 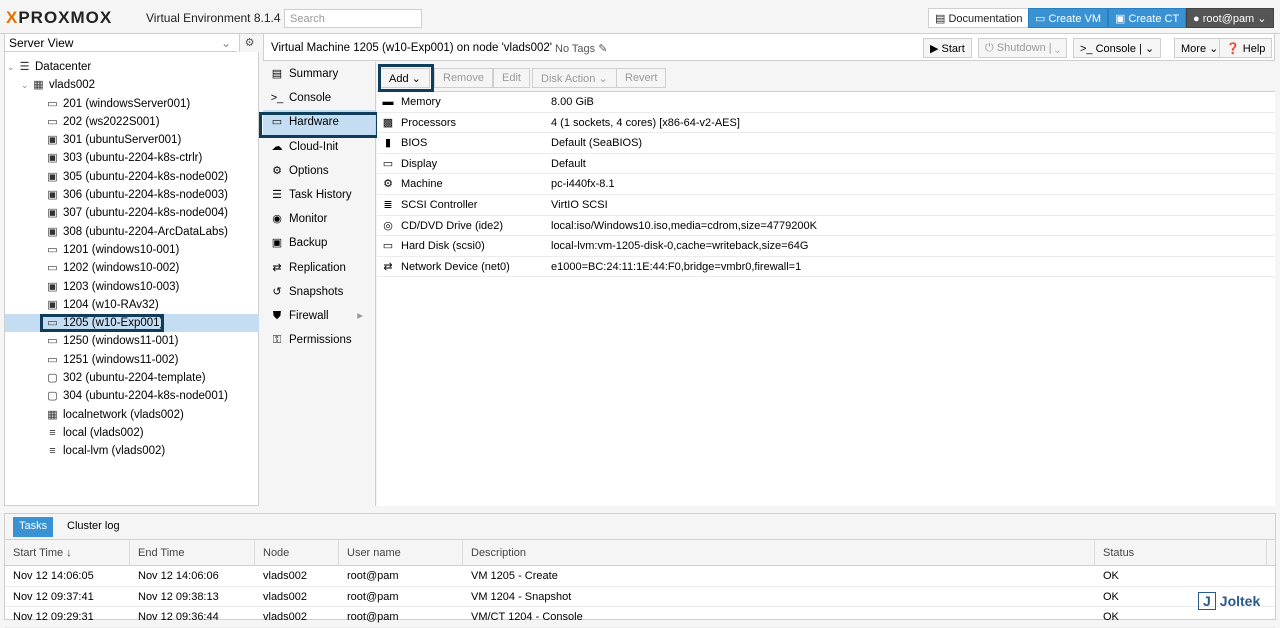 What do you see at coordinates (52, 140) in the screenshot?
I see `vm-running-icon: ▣` at bounding box center [52, 140].